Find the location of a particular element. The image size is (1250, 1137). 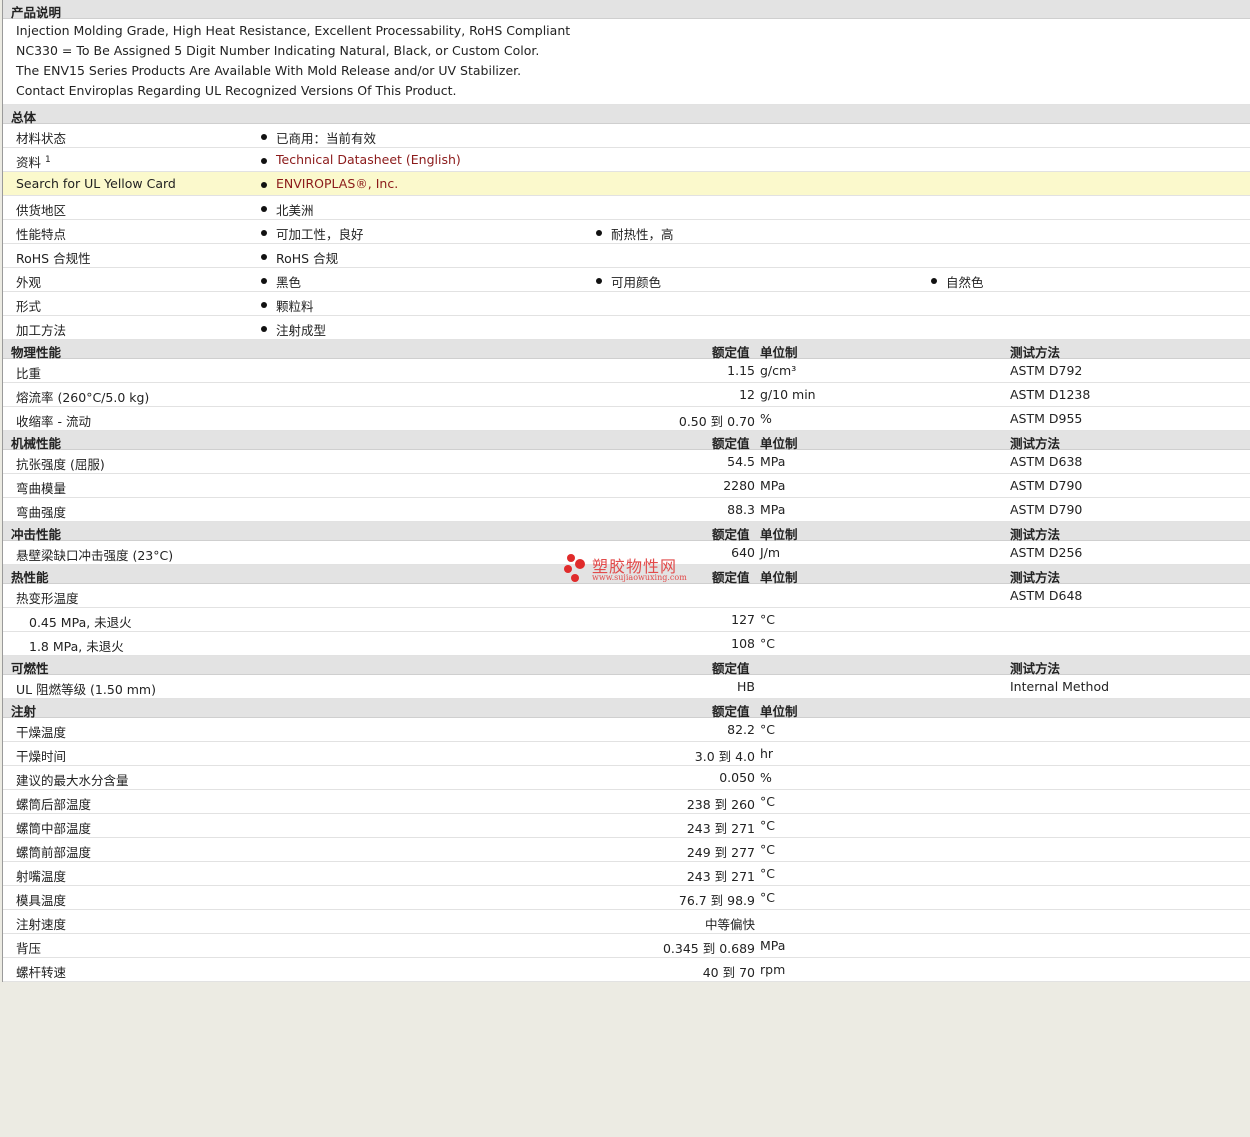

row-label: 干燥温度 is located at coordinates (41, 732).